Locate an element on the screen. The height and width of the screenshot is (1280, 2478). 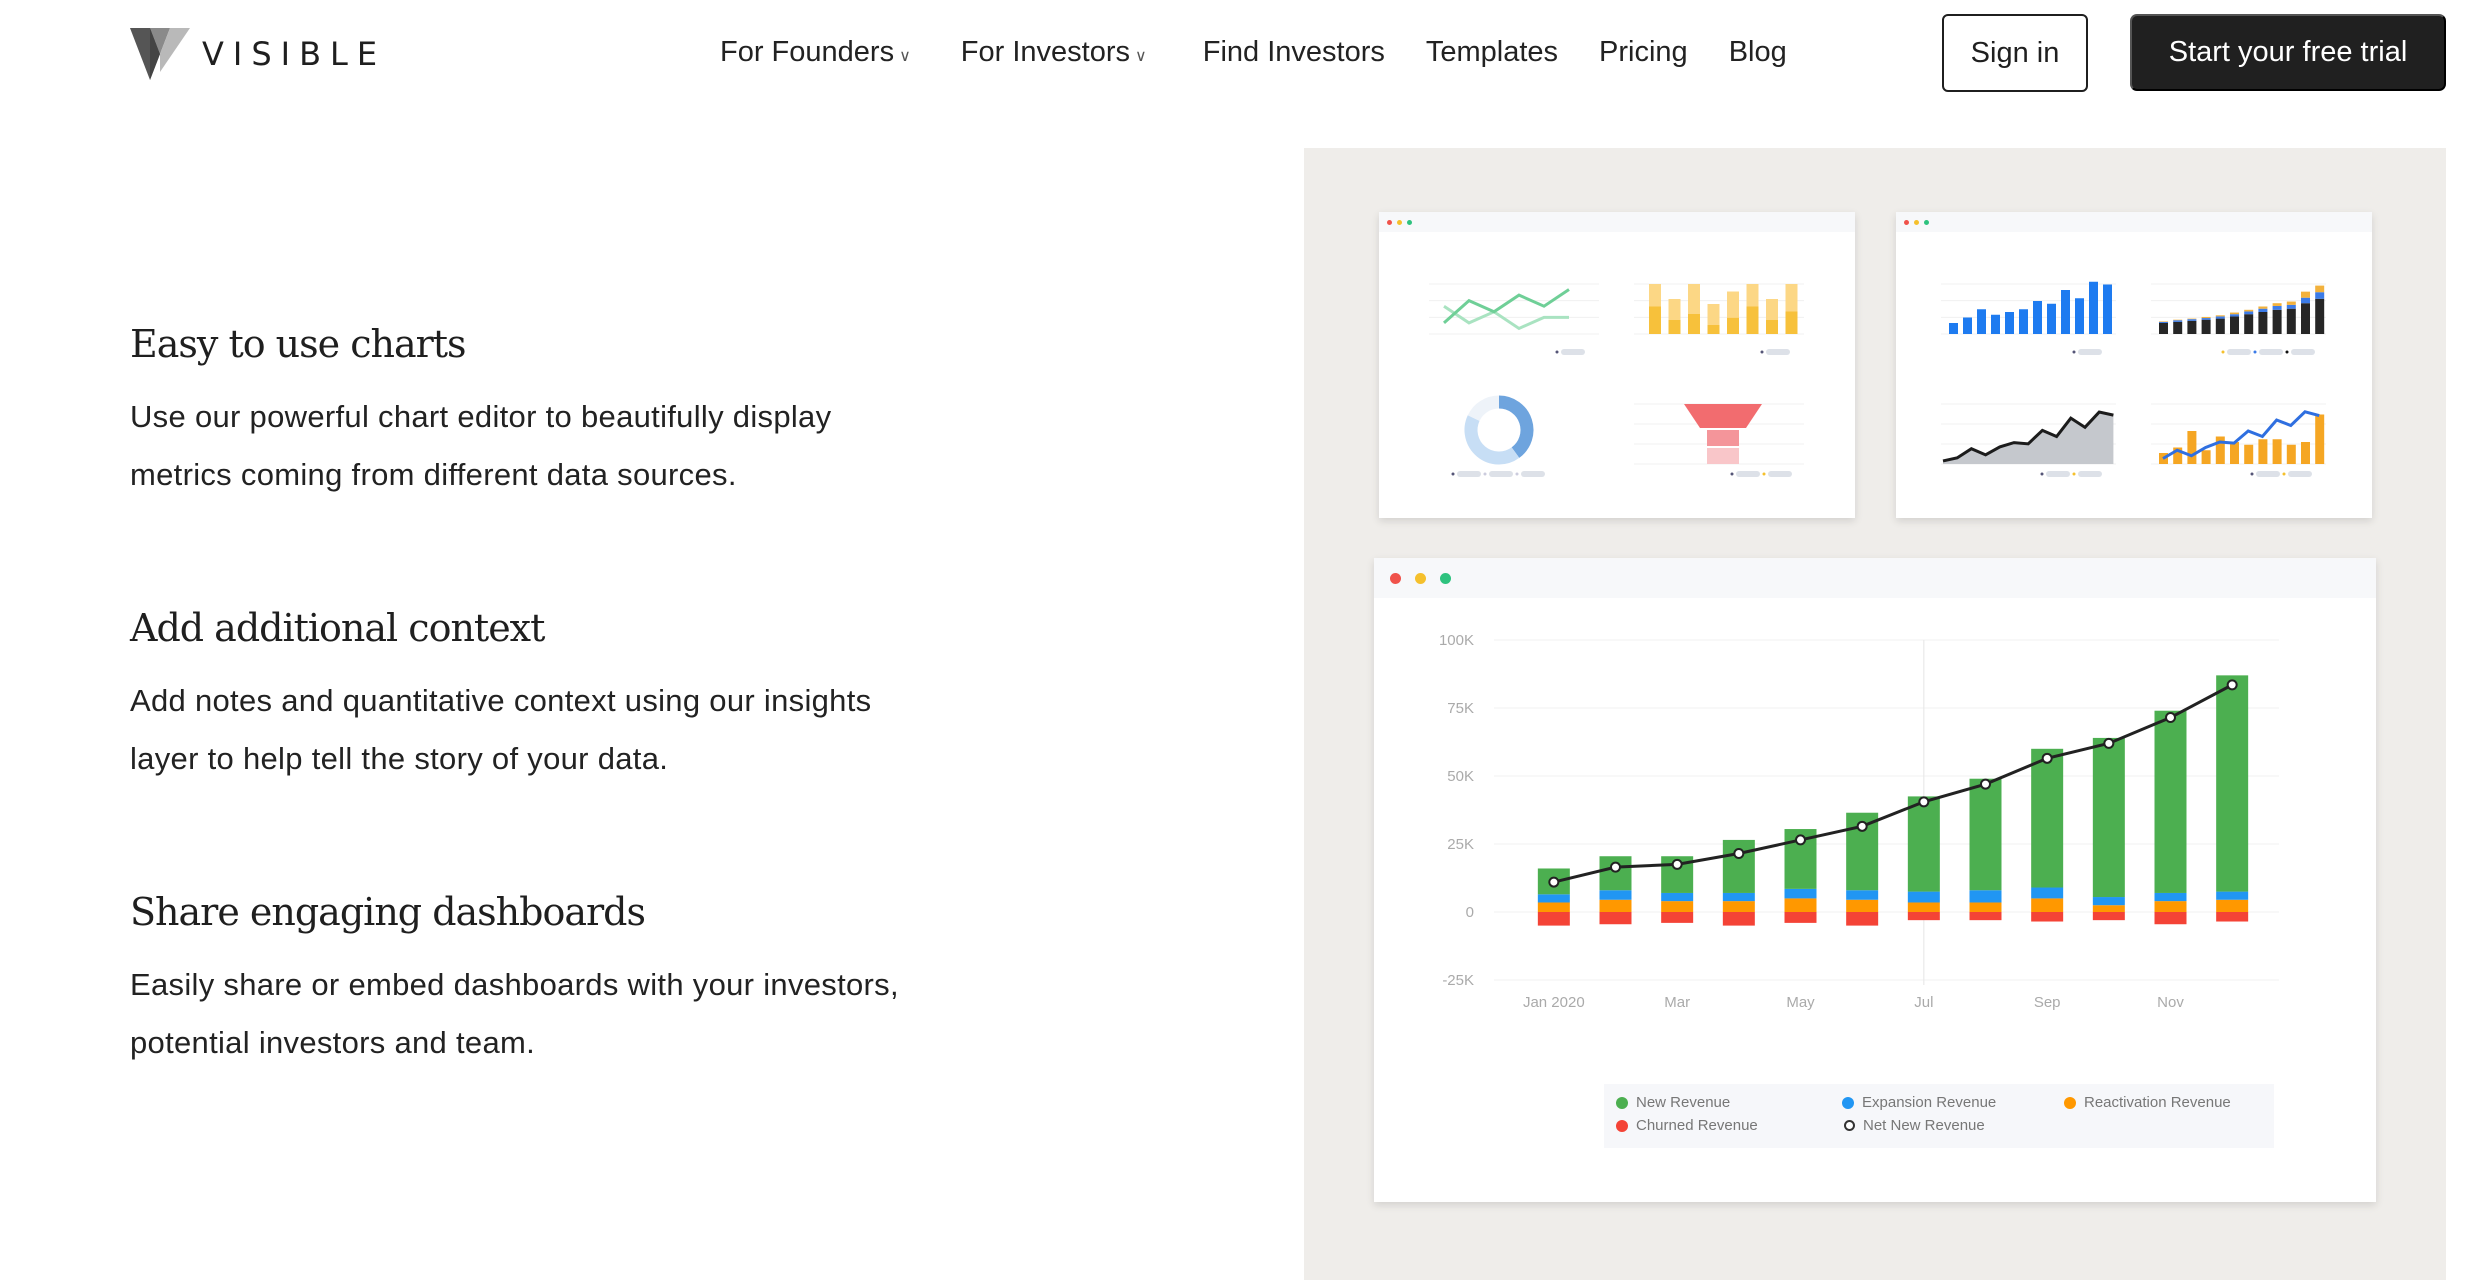
nav-label: Blog is located at coordinates (1757, 51).